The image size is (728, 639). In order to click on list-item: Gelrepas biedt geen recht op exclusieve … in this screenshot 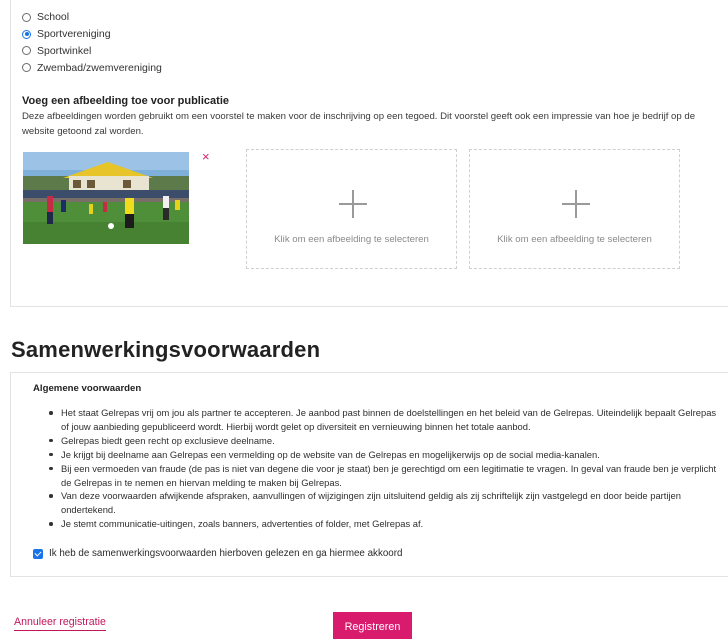, I will do `click(378, 441)`.